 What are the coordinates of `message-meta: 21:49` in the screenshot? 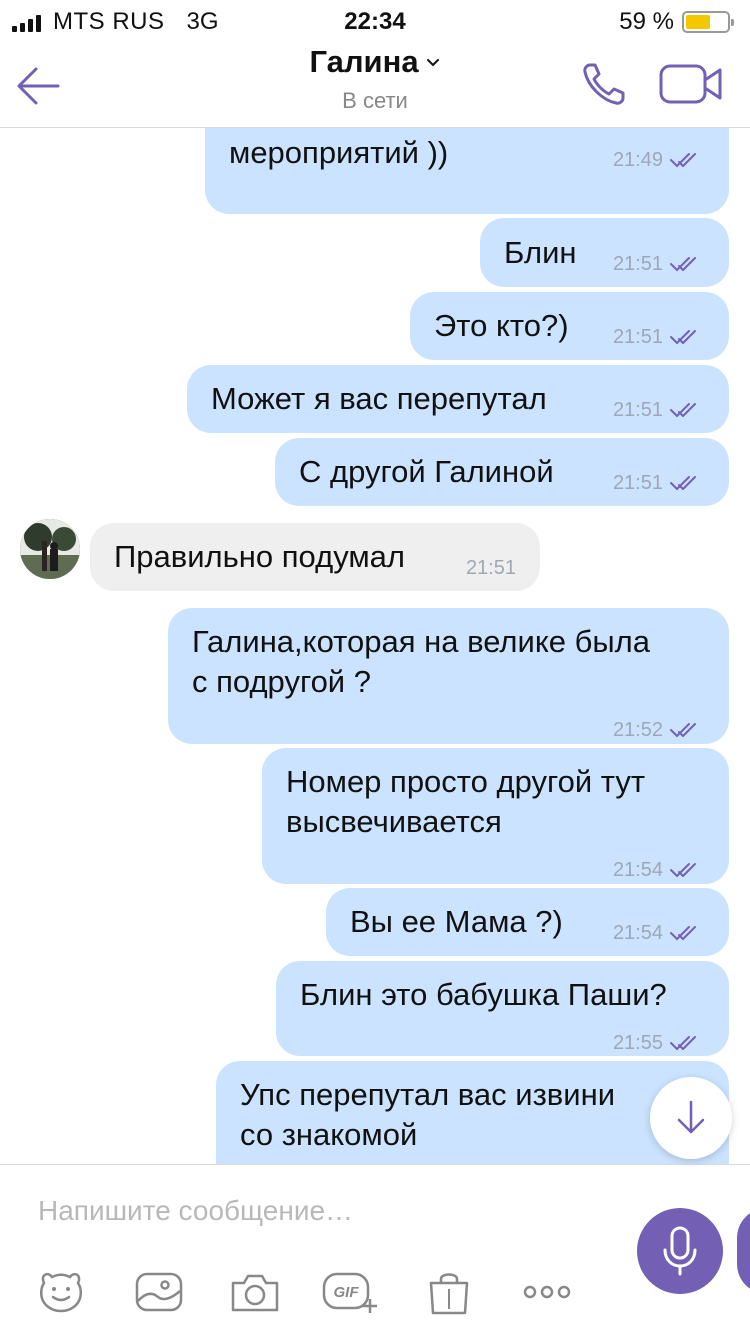 It's located at (658, 160).